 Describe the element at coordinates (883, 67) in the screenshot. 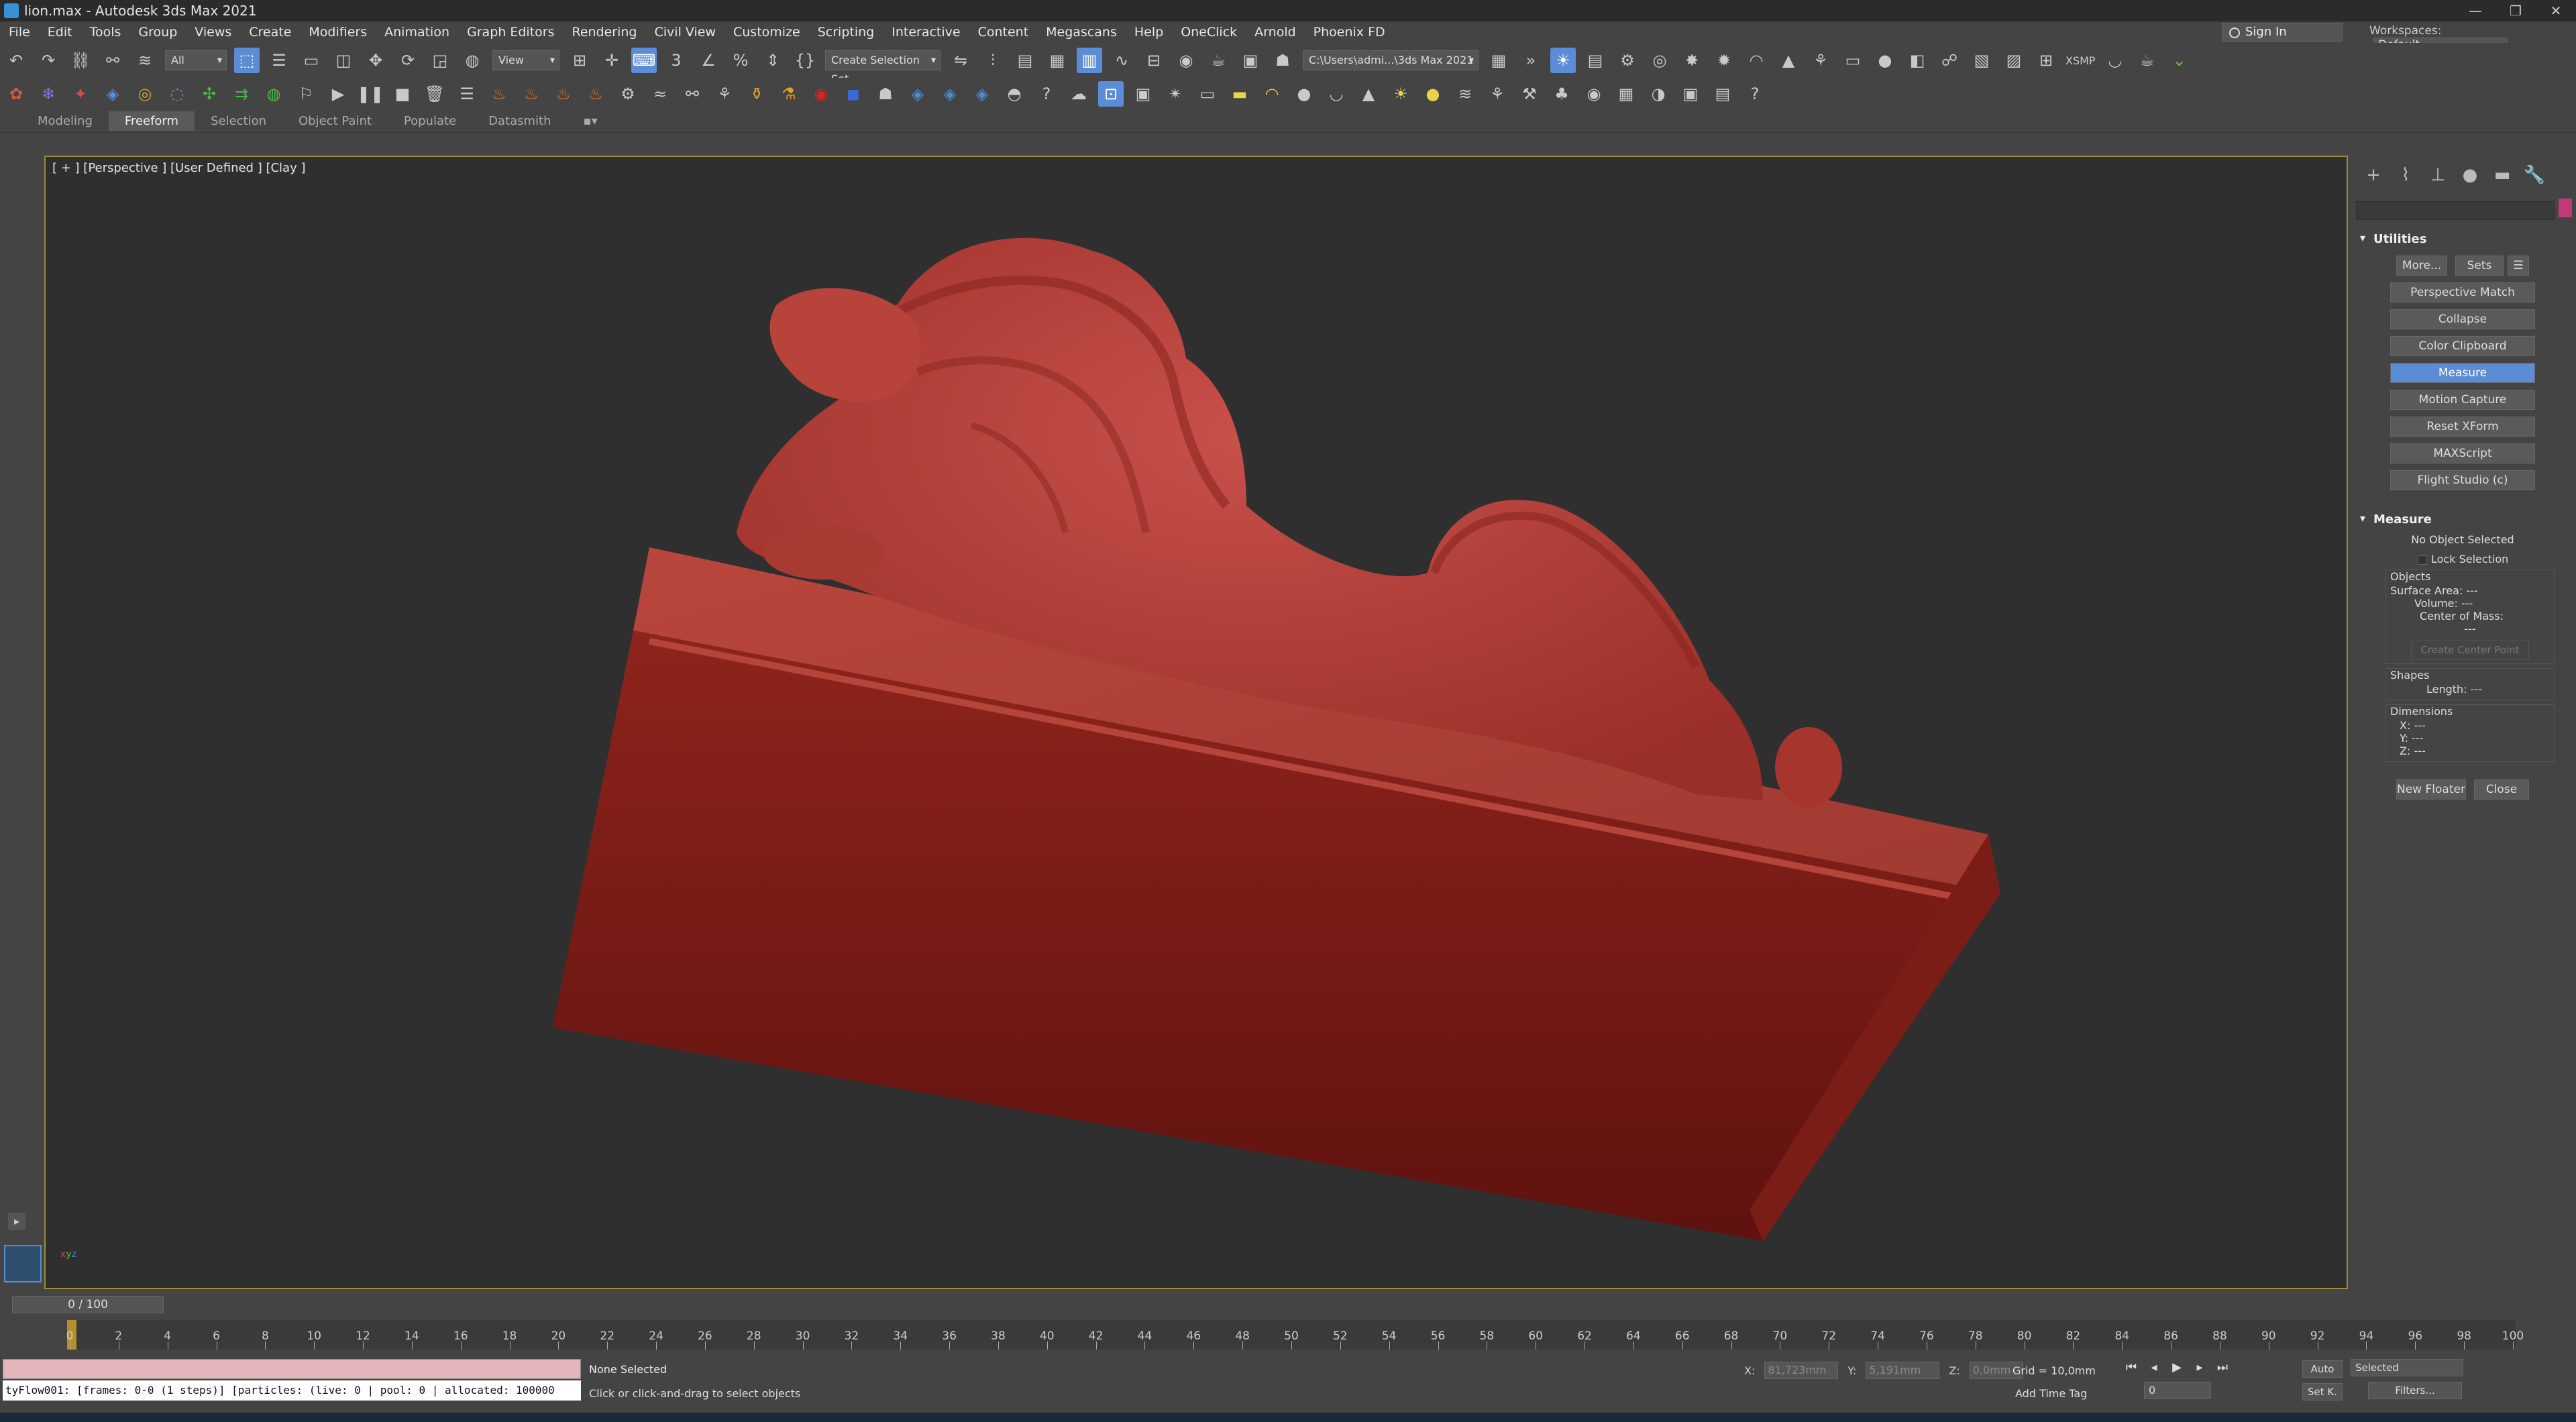

I see `named-selection-dropdown: Create Selection Set` at that location.